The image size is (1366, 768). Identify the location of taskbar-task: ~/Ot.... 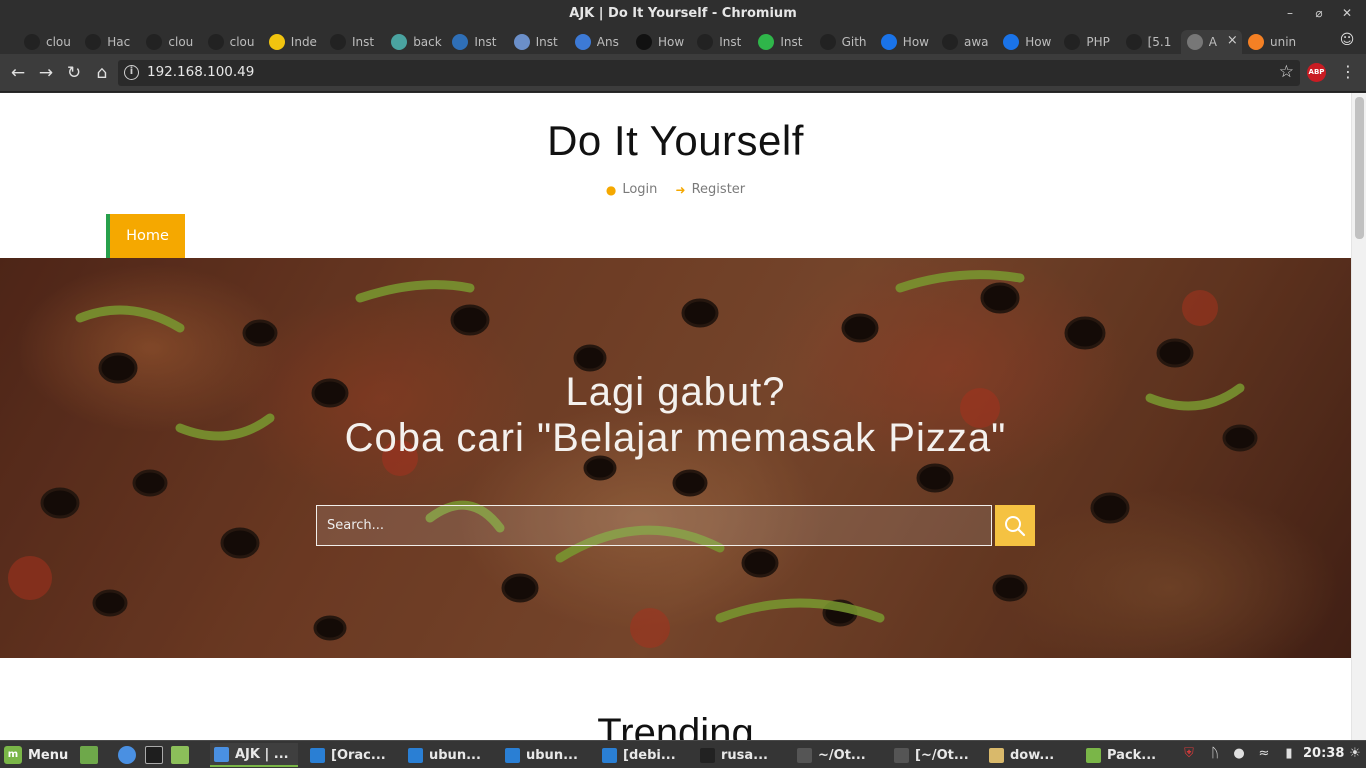
(838, 755).